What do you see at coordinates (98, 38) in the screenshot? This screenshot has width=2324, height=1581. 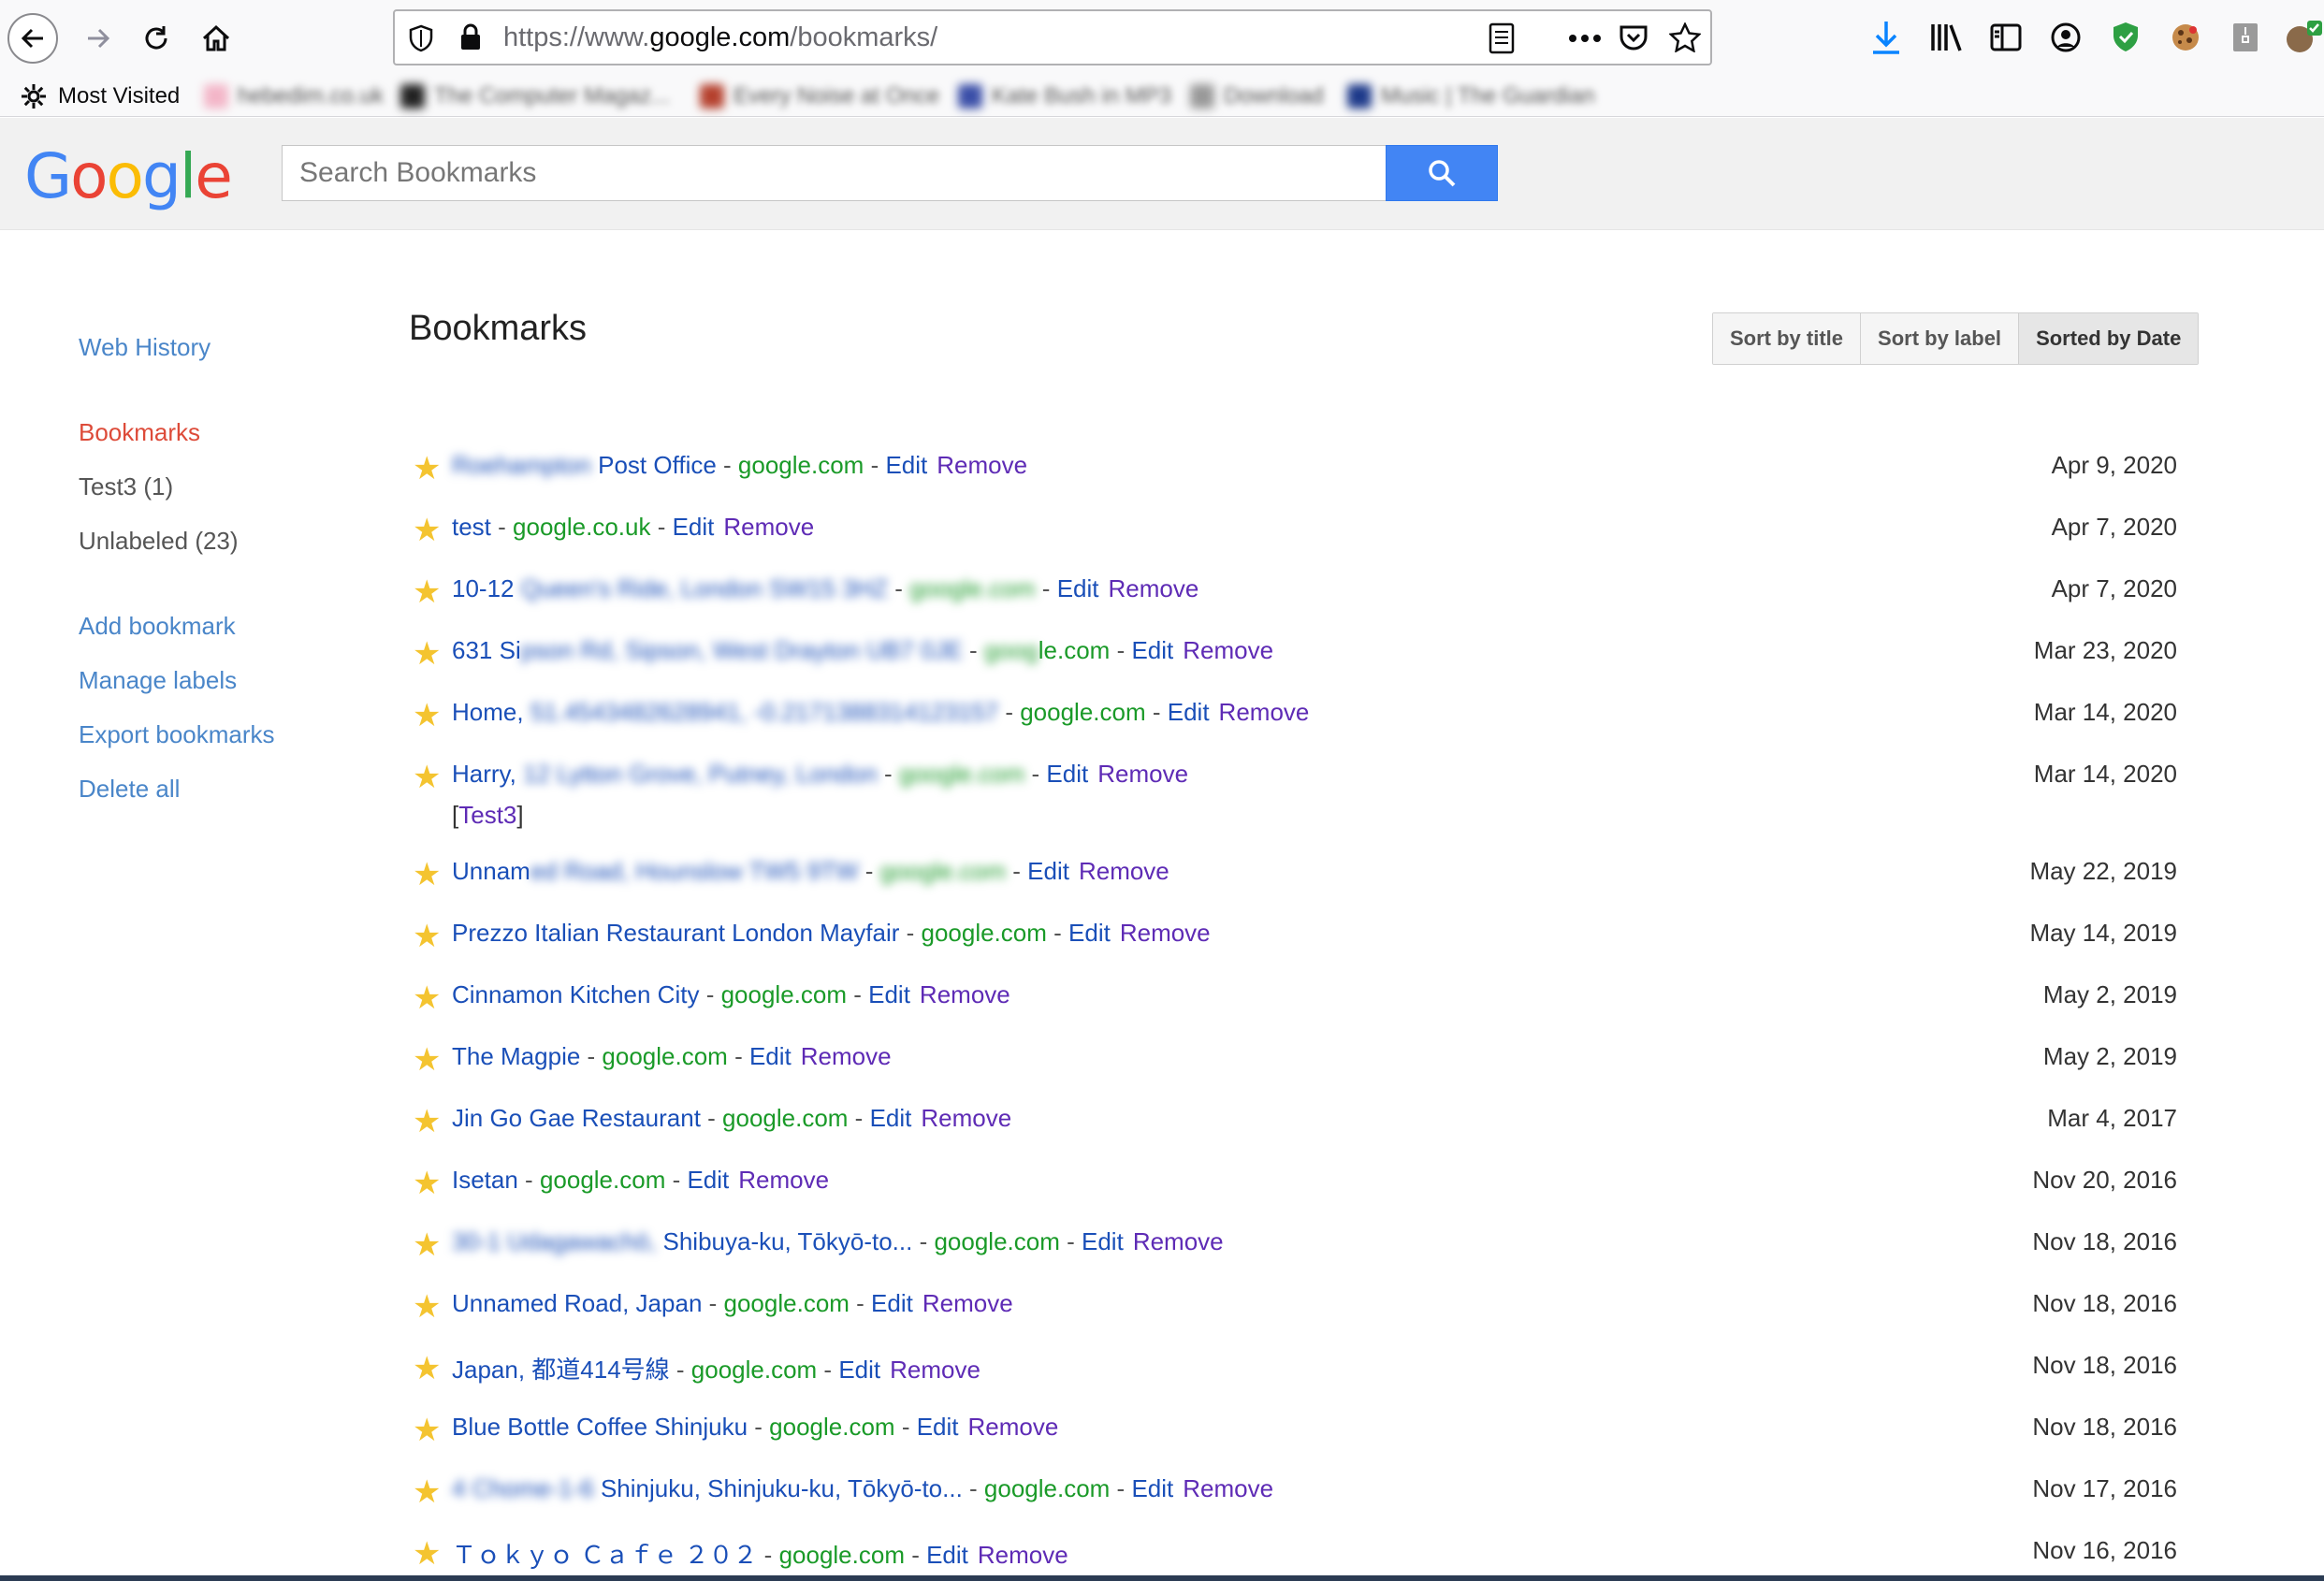 I see `forward-button` at bounding box center [98, 38].